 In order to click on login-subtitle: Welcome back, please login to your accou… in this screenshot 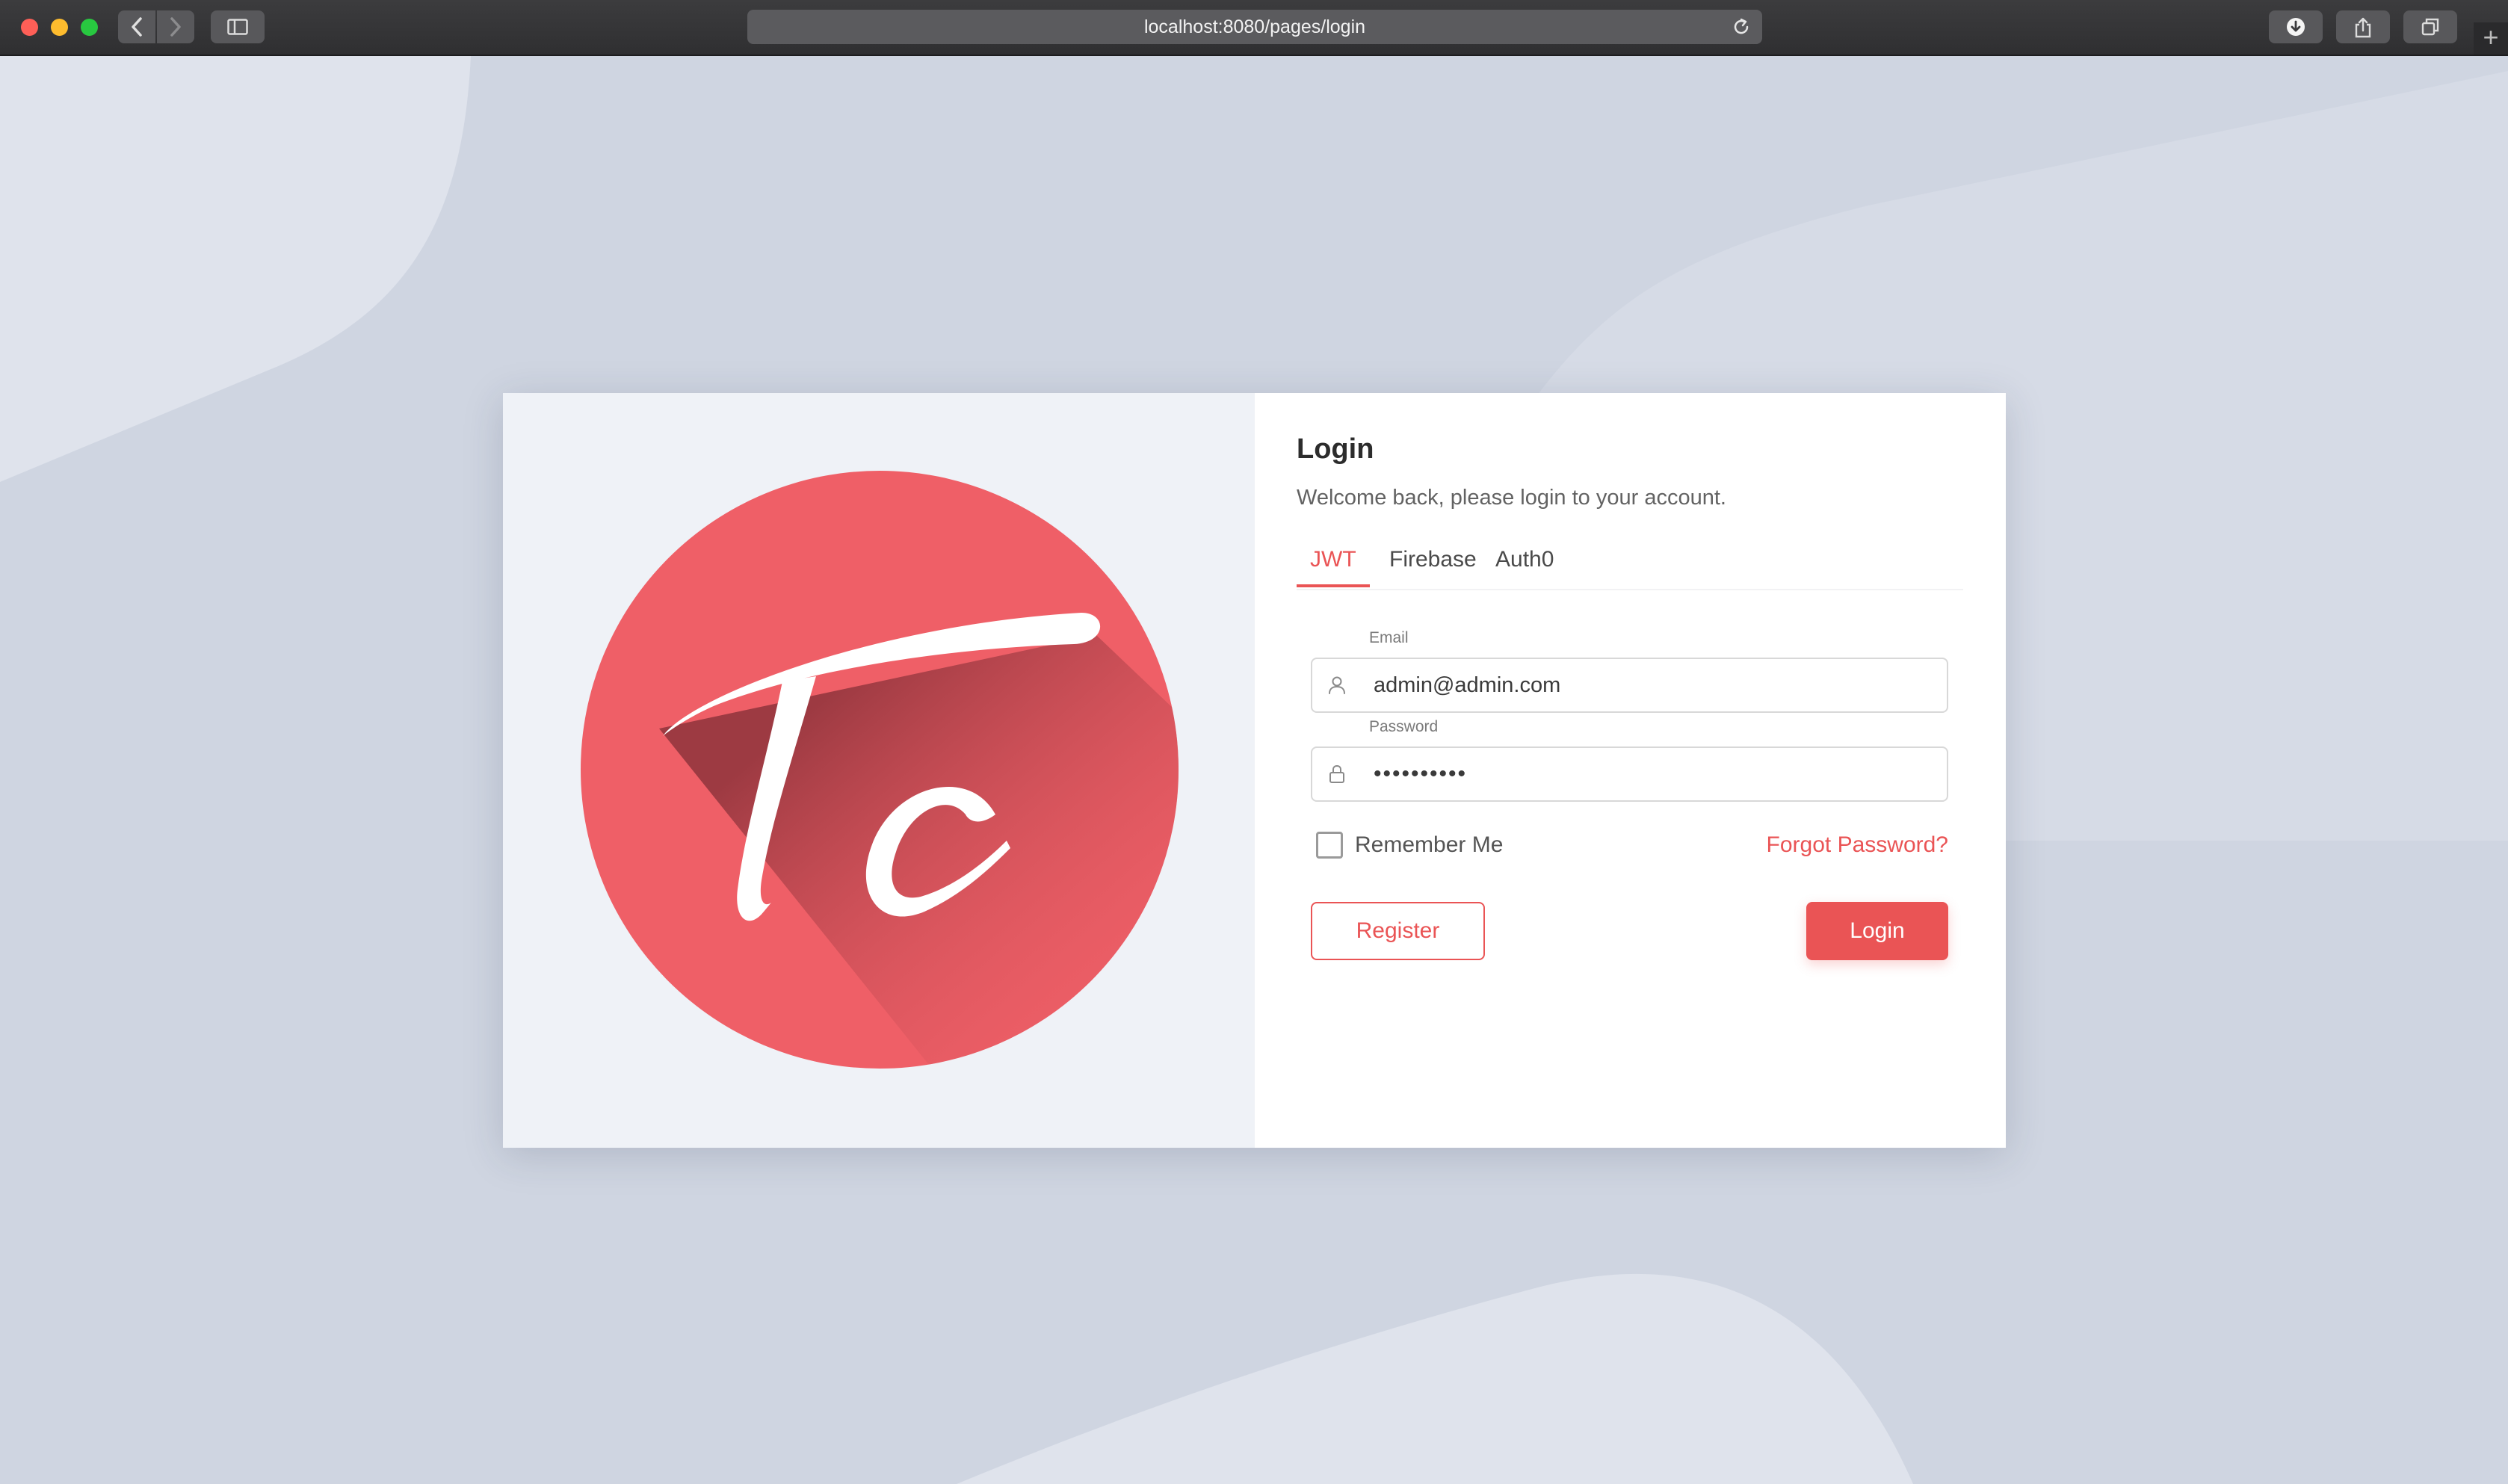, I will do `click(1511, 498)`.